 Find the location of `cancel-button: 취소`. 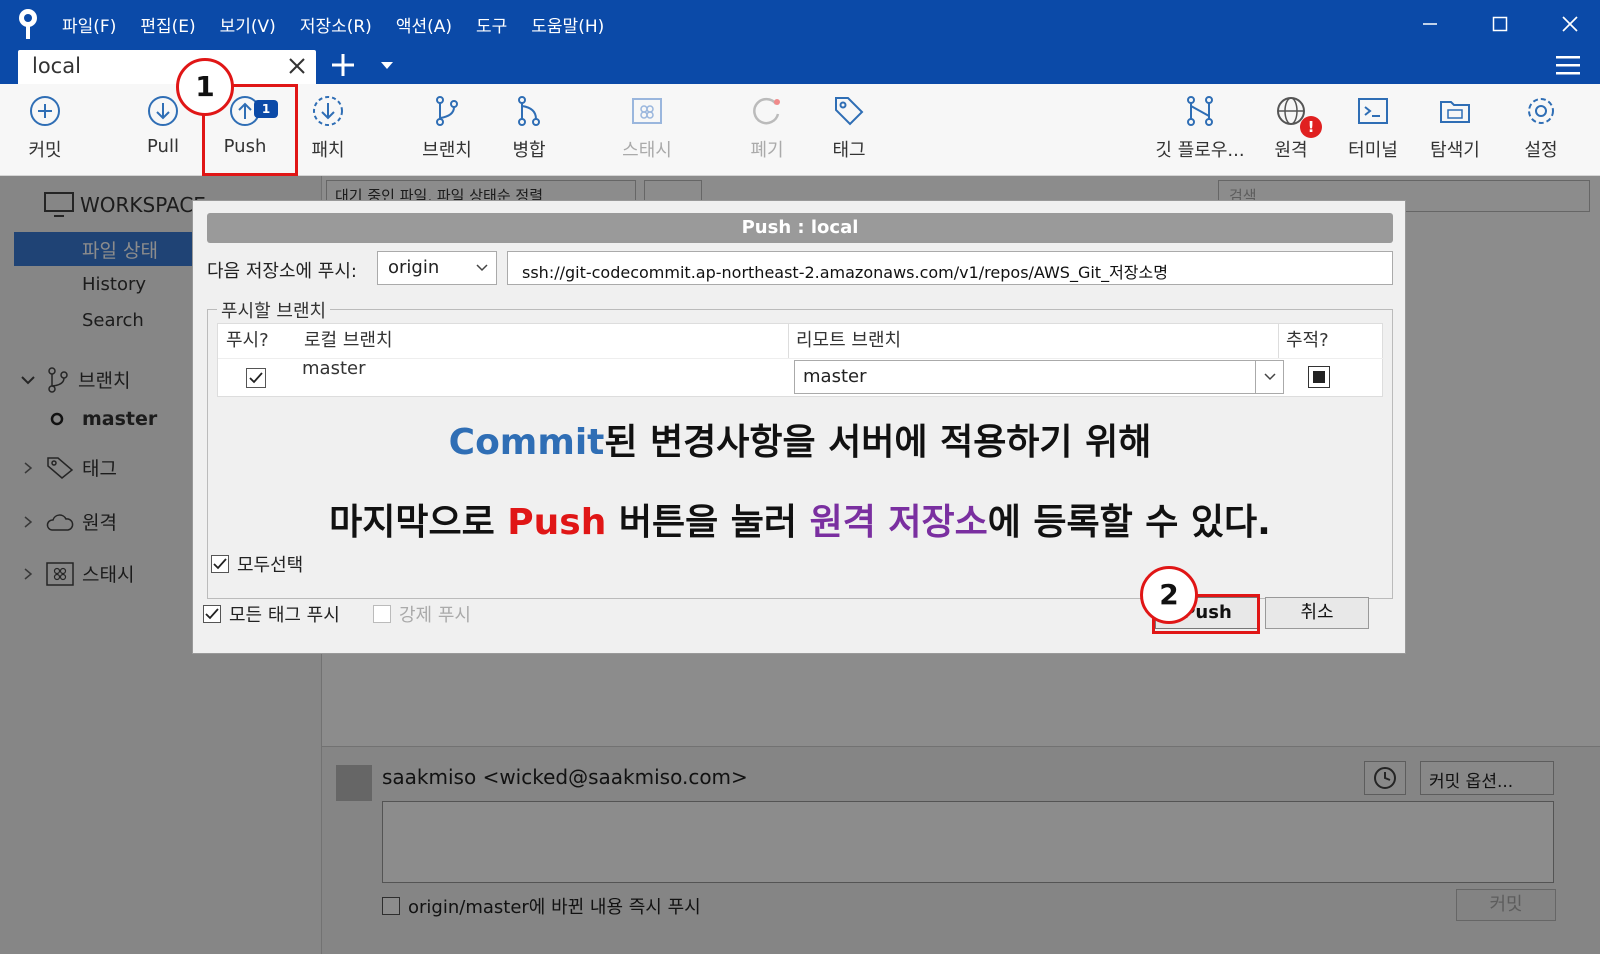

cancel-button: 취소 is located at coordinates (1317, 613).